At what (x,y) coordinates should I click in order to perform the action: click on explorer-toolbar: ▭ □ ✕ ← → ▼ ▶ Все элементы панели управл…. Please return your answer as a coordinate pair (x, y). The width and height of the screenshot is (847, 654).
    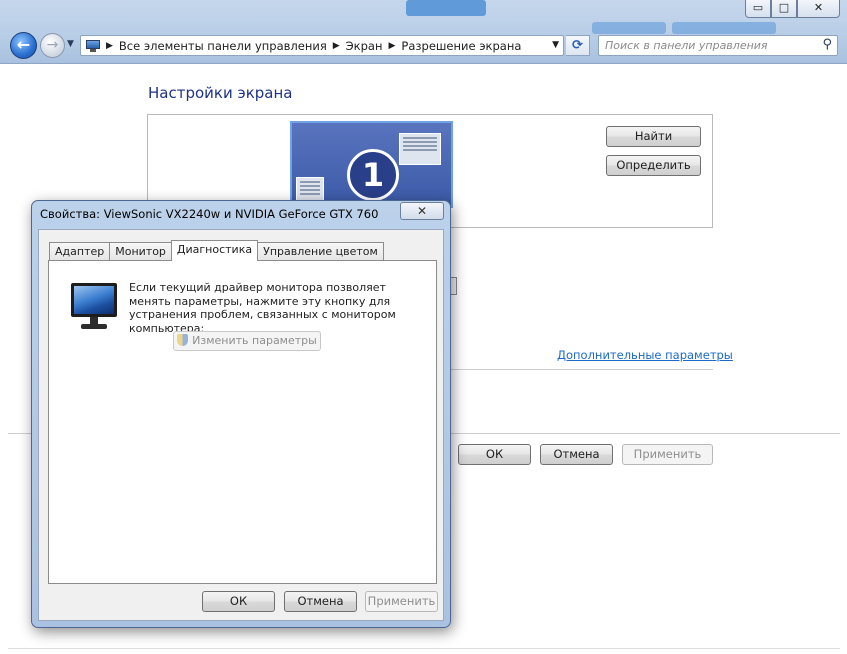
    Looking at the image, I should click on (423, 32).